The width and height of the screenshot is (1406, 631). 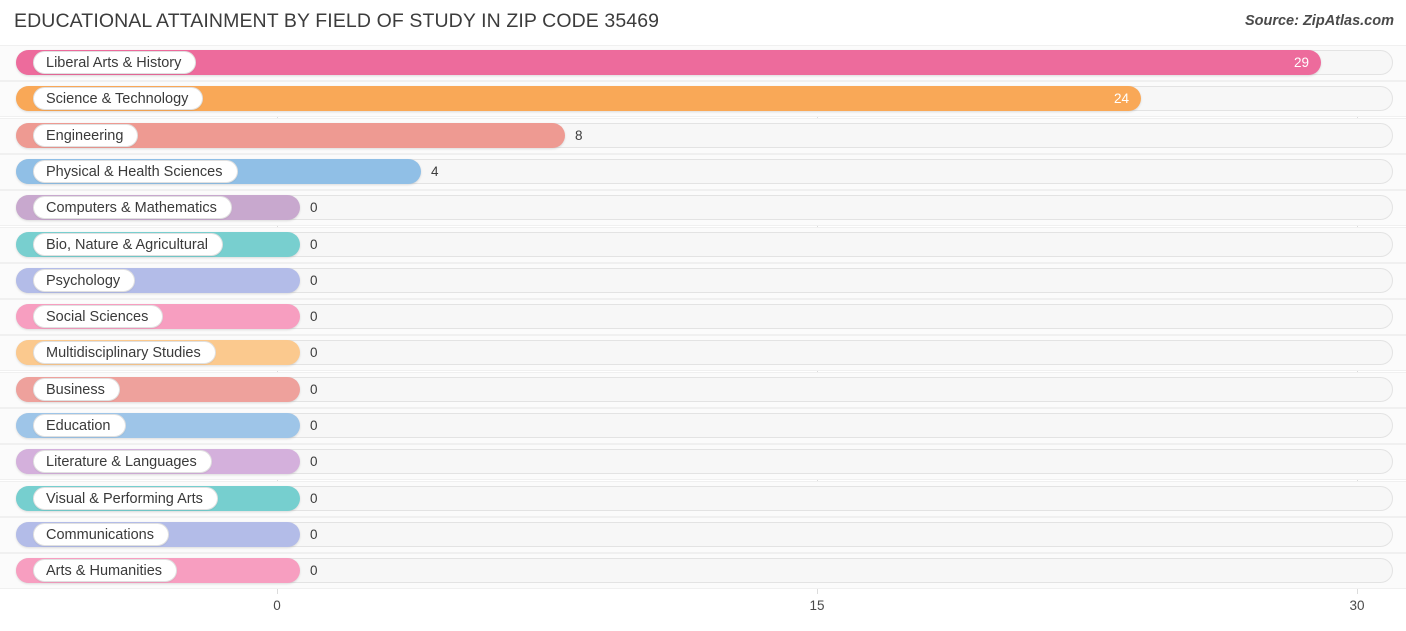 What do you see at coordinates (703, 353) in the screenshot?
I see `chart-row: 0 Multidisciplinary Studies` at bounding box center [703, 353].